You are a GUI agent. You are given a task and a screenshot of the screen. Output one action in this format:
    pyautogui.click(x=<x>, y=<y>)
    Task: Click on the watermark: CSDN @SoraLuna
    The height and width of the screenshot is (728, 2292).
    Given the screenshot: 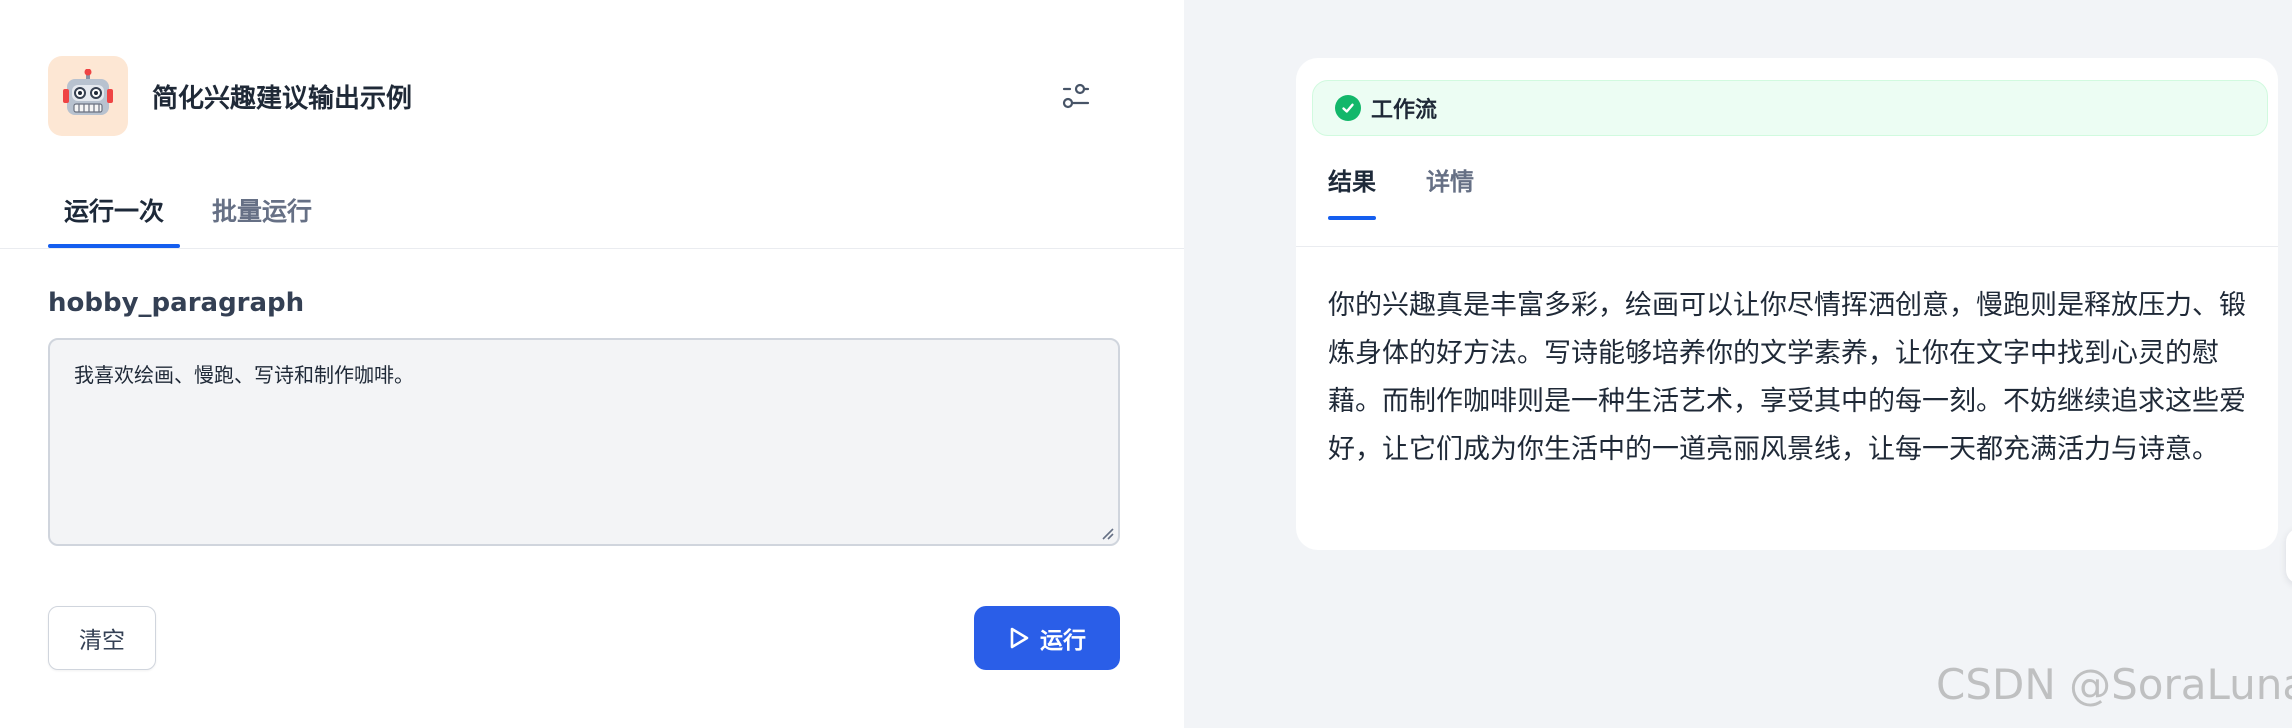 What is the action you would take?
    pyautogui.click(x=2114, y=684)
    